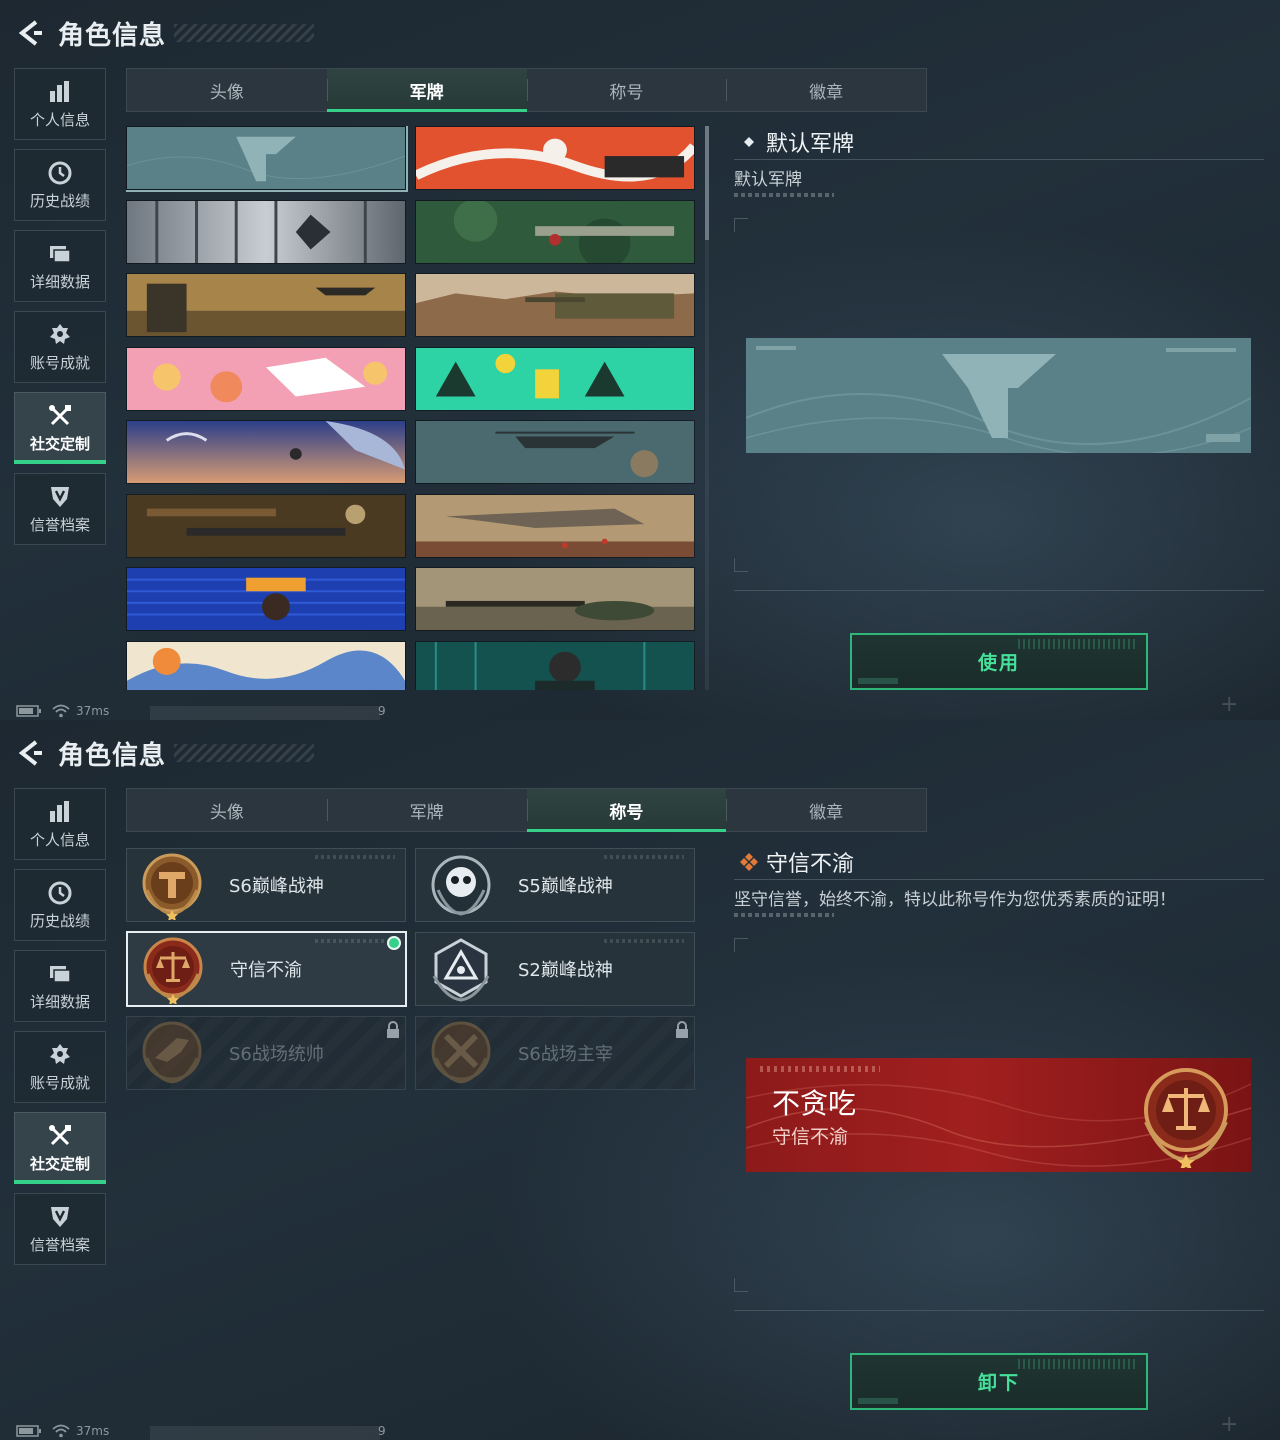  I want to click on diamond-cluster-icon, so click(749, 862).